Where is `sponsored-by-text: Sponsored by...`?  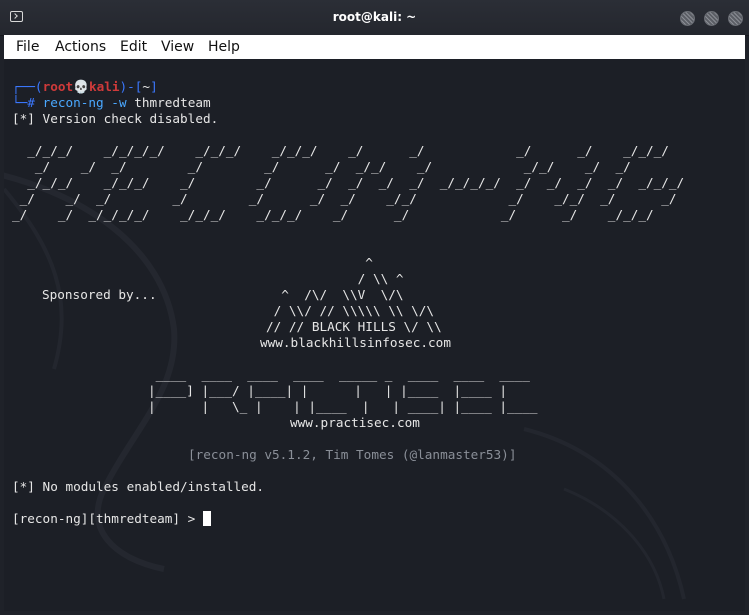
sponsored-by-text: Sponsored by... is located at coordinates (99, 294).